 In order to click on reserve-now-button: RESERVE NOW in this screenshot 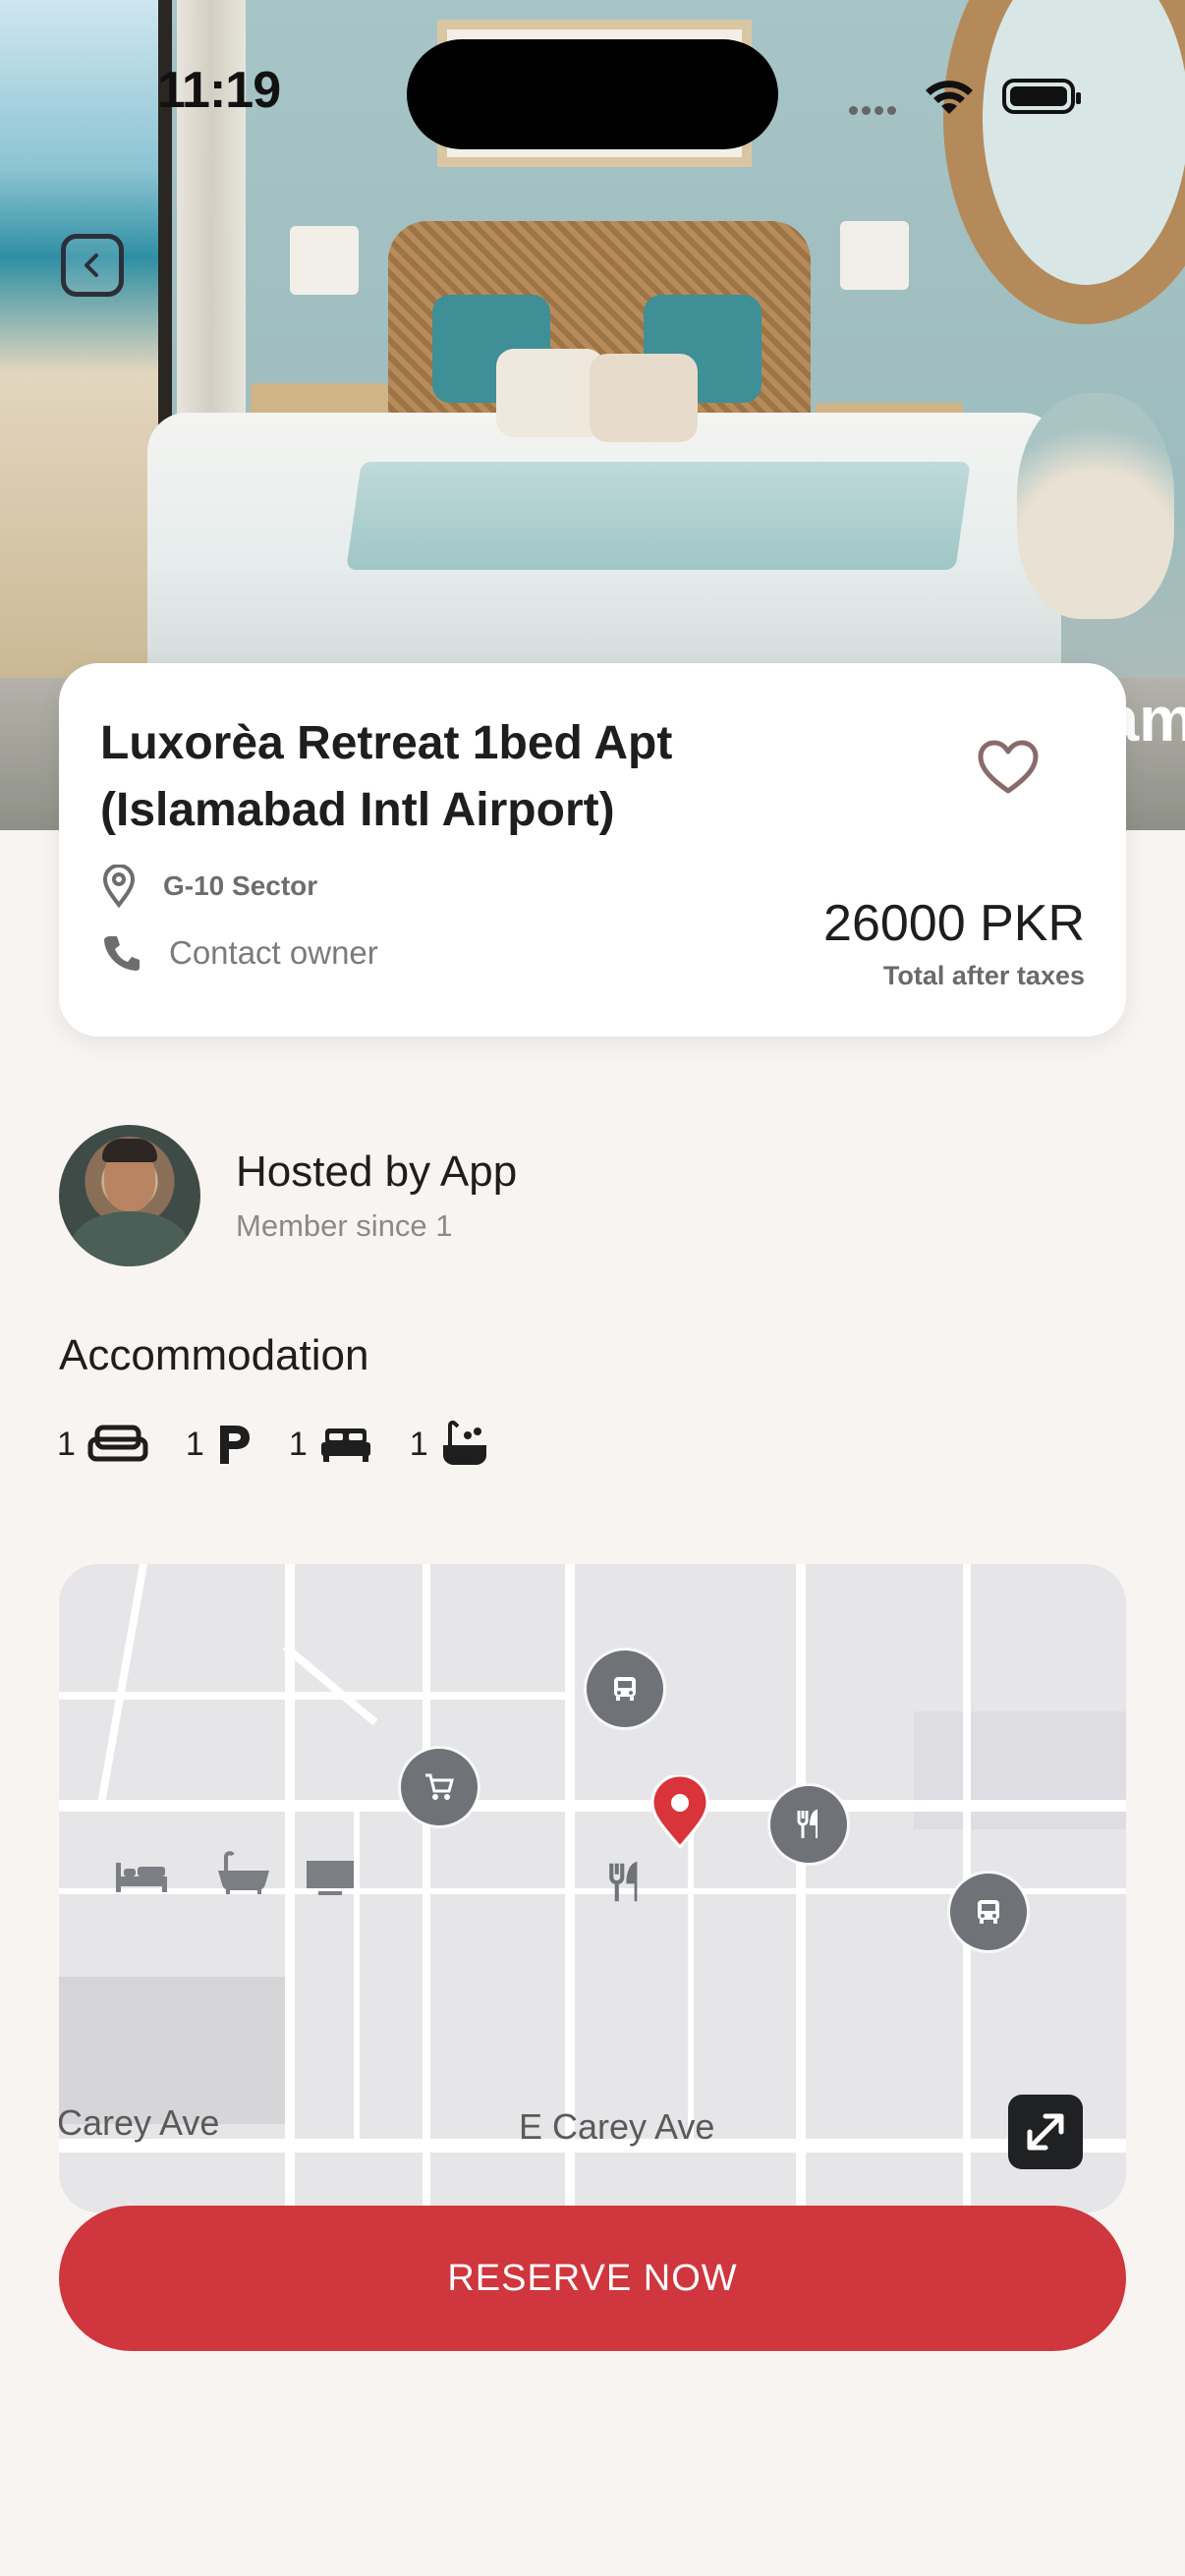, I will do `click(592, 2278)`.